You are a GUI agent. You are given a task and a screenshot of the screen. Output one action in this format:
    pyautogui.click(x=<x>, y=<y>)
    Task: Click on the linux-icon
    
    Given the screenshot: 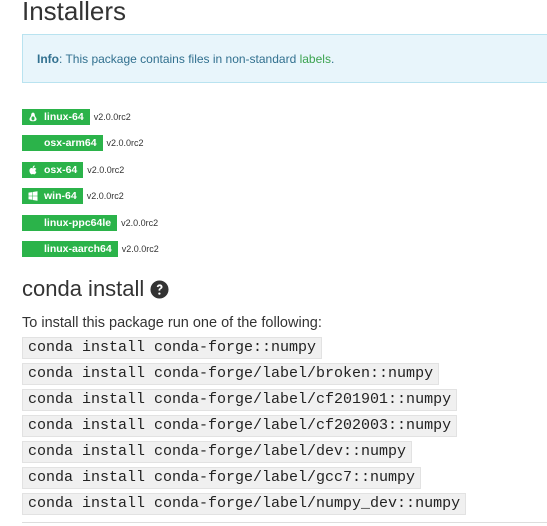 What is the action you would take?
    pyautogui.click(x=33, y=117)
    